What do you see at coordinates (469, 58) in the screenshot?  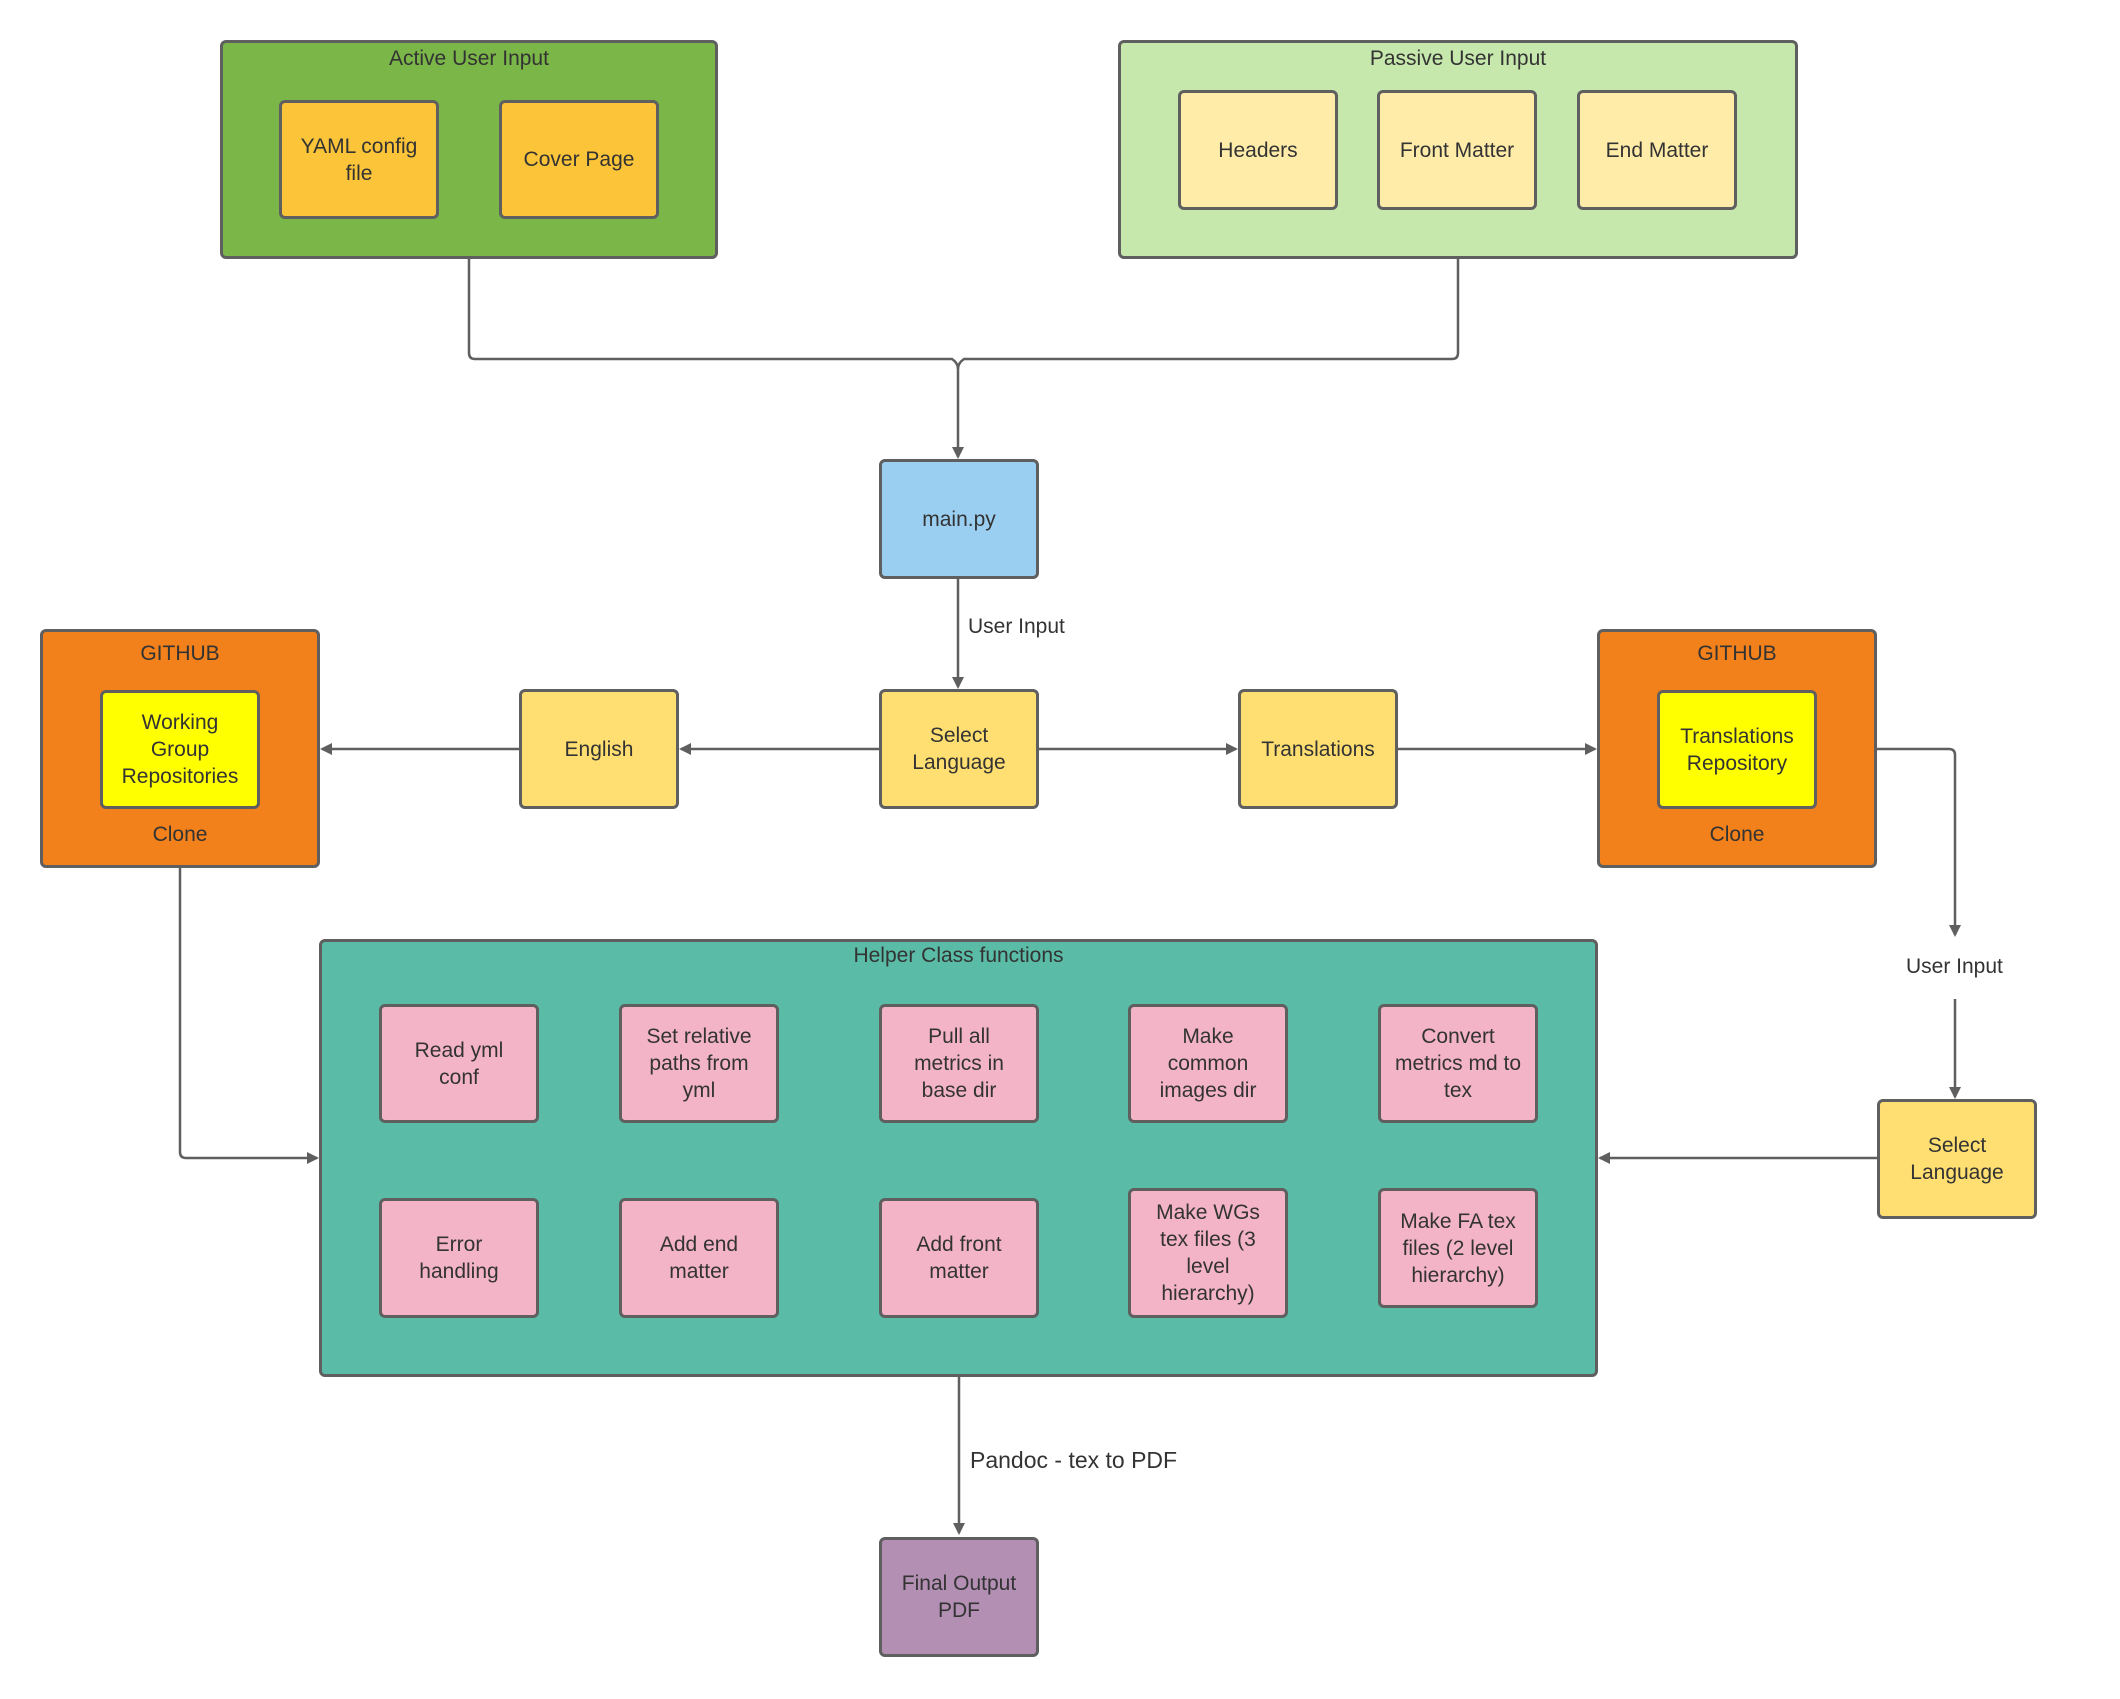 I see `active-user-input-title: Active User Input` at bounding box center [469, 58].